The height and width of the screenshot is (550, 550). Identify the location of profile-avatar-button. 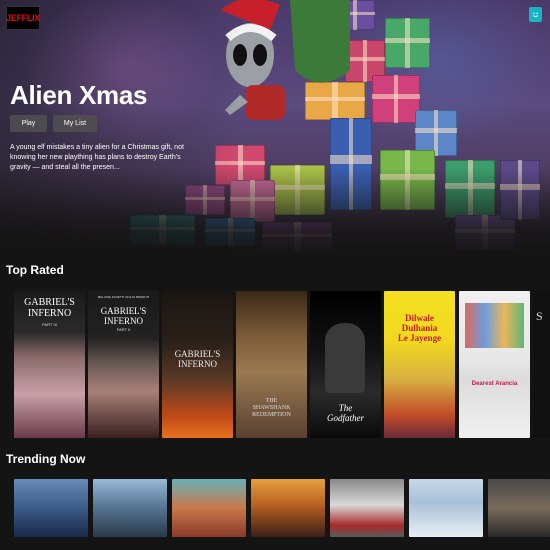
(535, 14).